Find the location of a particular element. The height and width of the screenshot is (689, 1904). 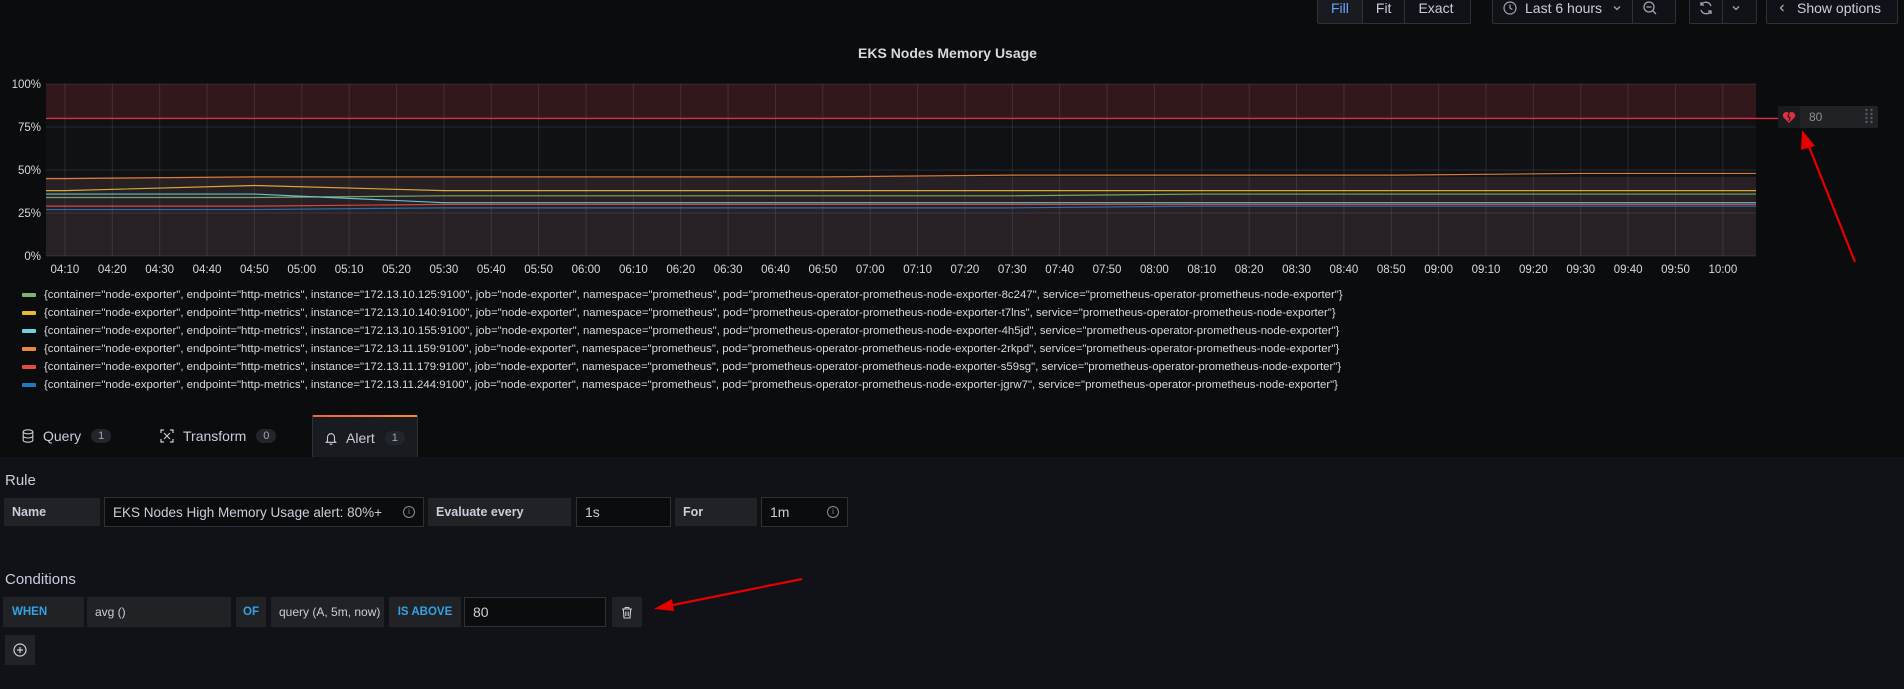

tab-query: Query 1 is located at coordinates (66, 436).